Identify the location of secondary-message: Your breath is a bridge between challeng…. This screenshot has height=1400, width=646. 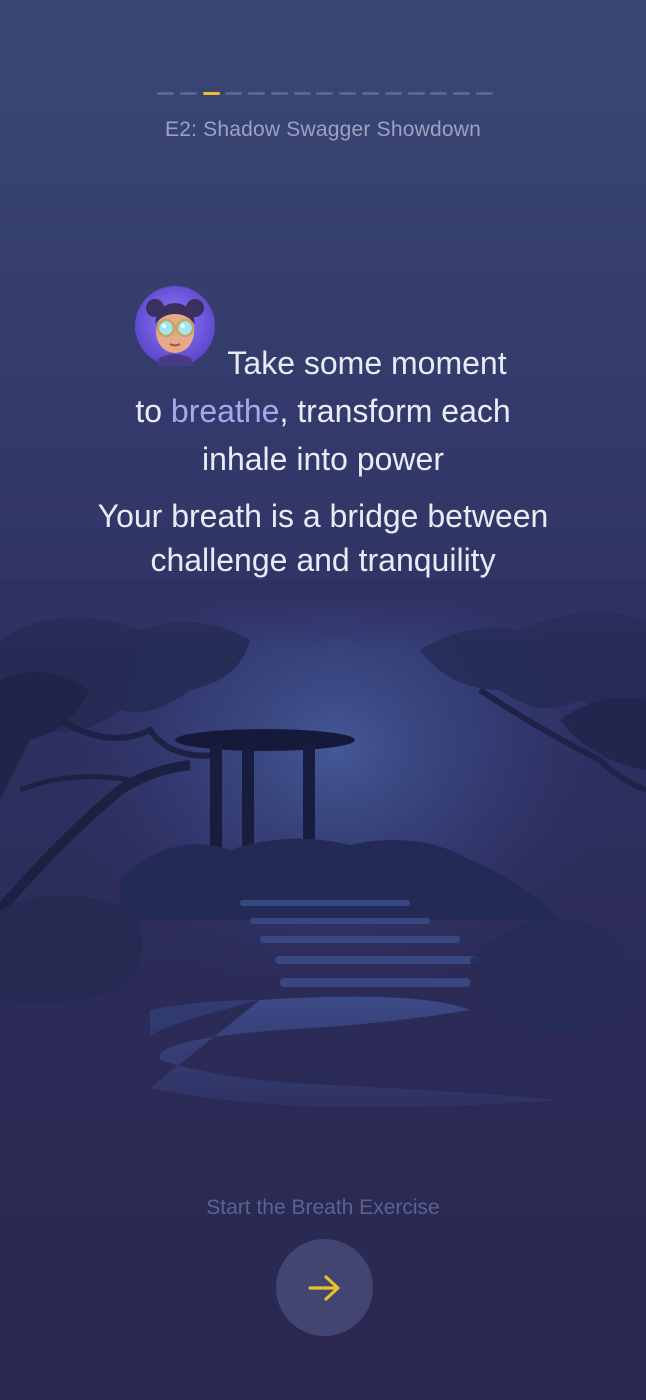
(323, 538).